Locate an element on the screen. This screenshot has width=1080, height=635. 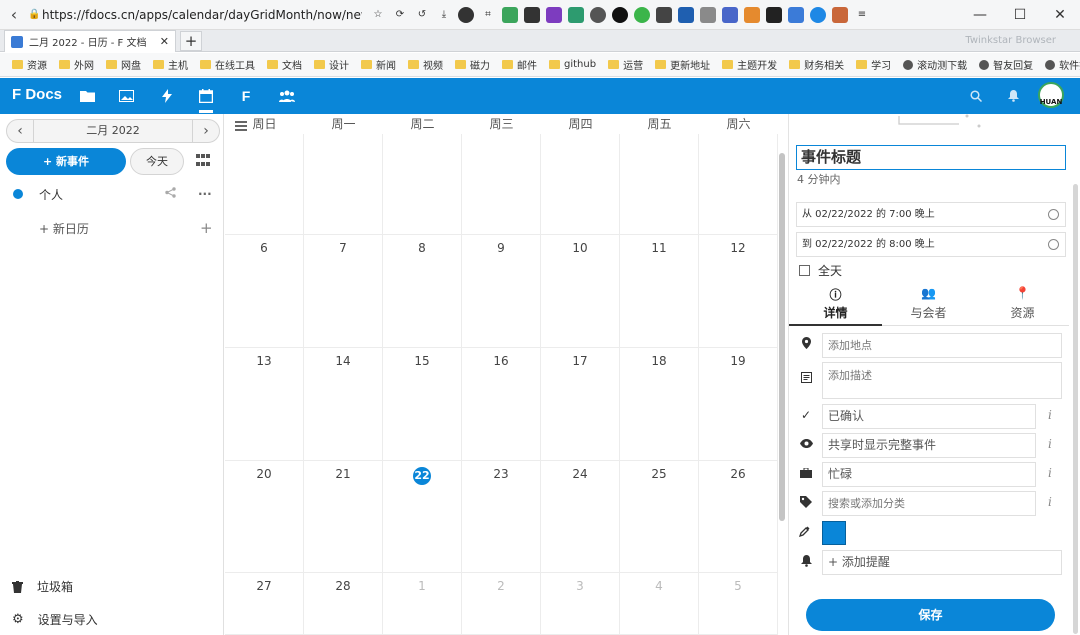
docs-icon: F is located at coordinates (246, 96).